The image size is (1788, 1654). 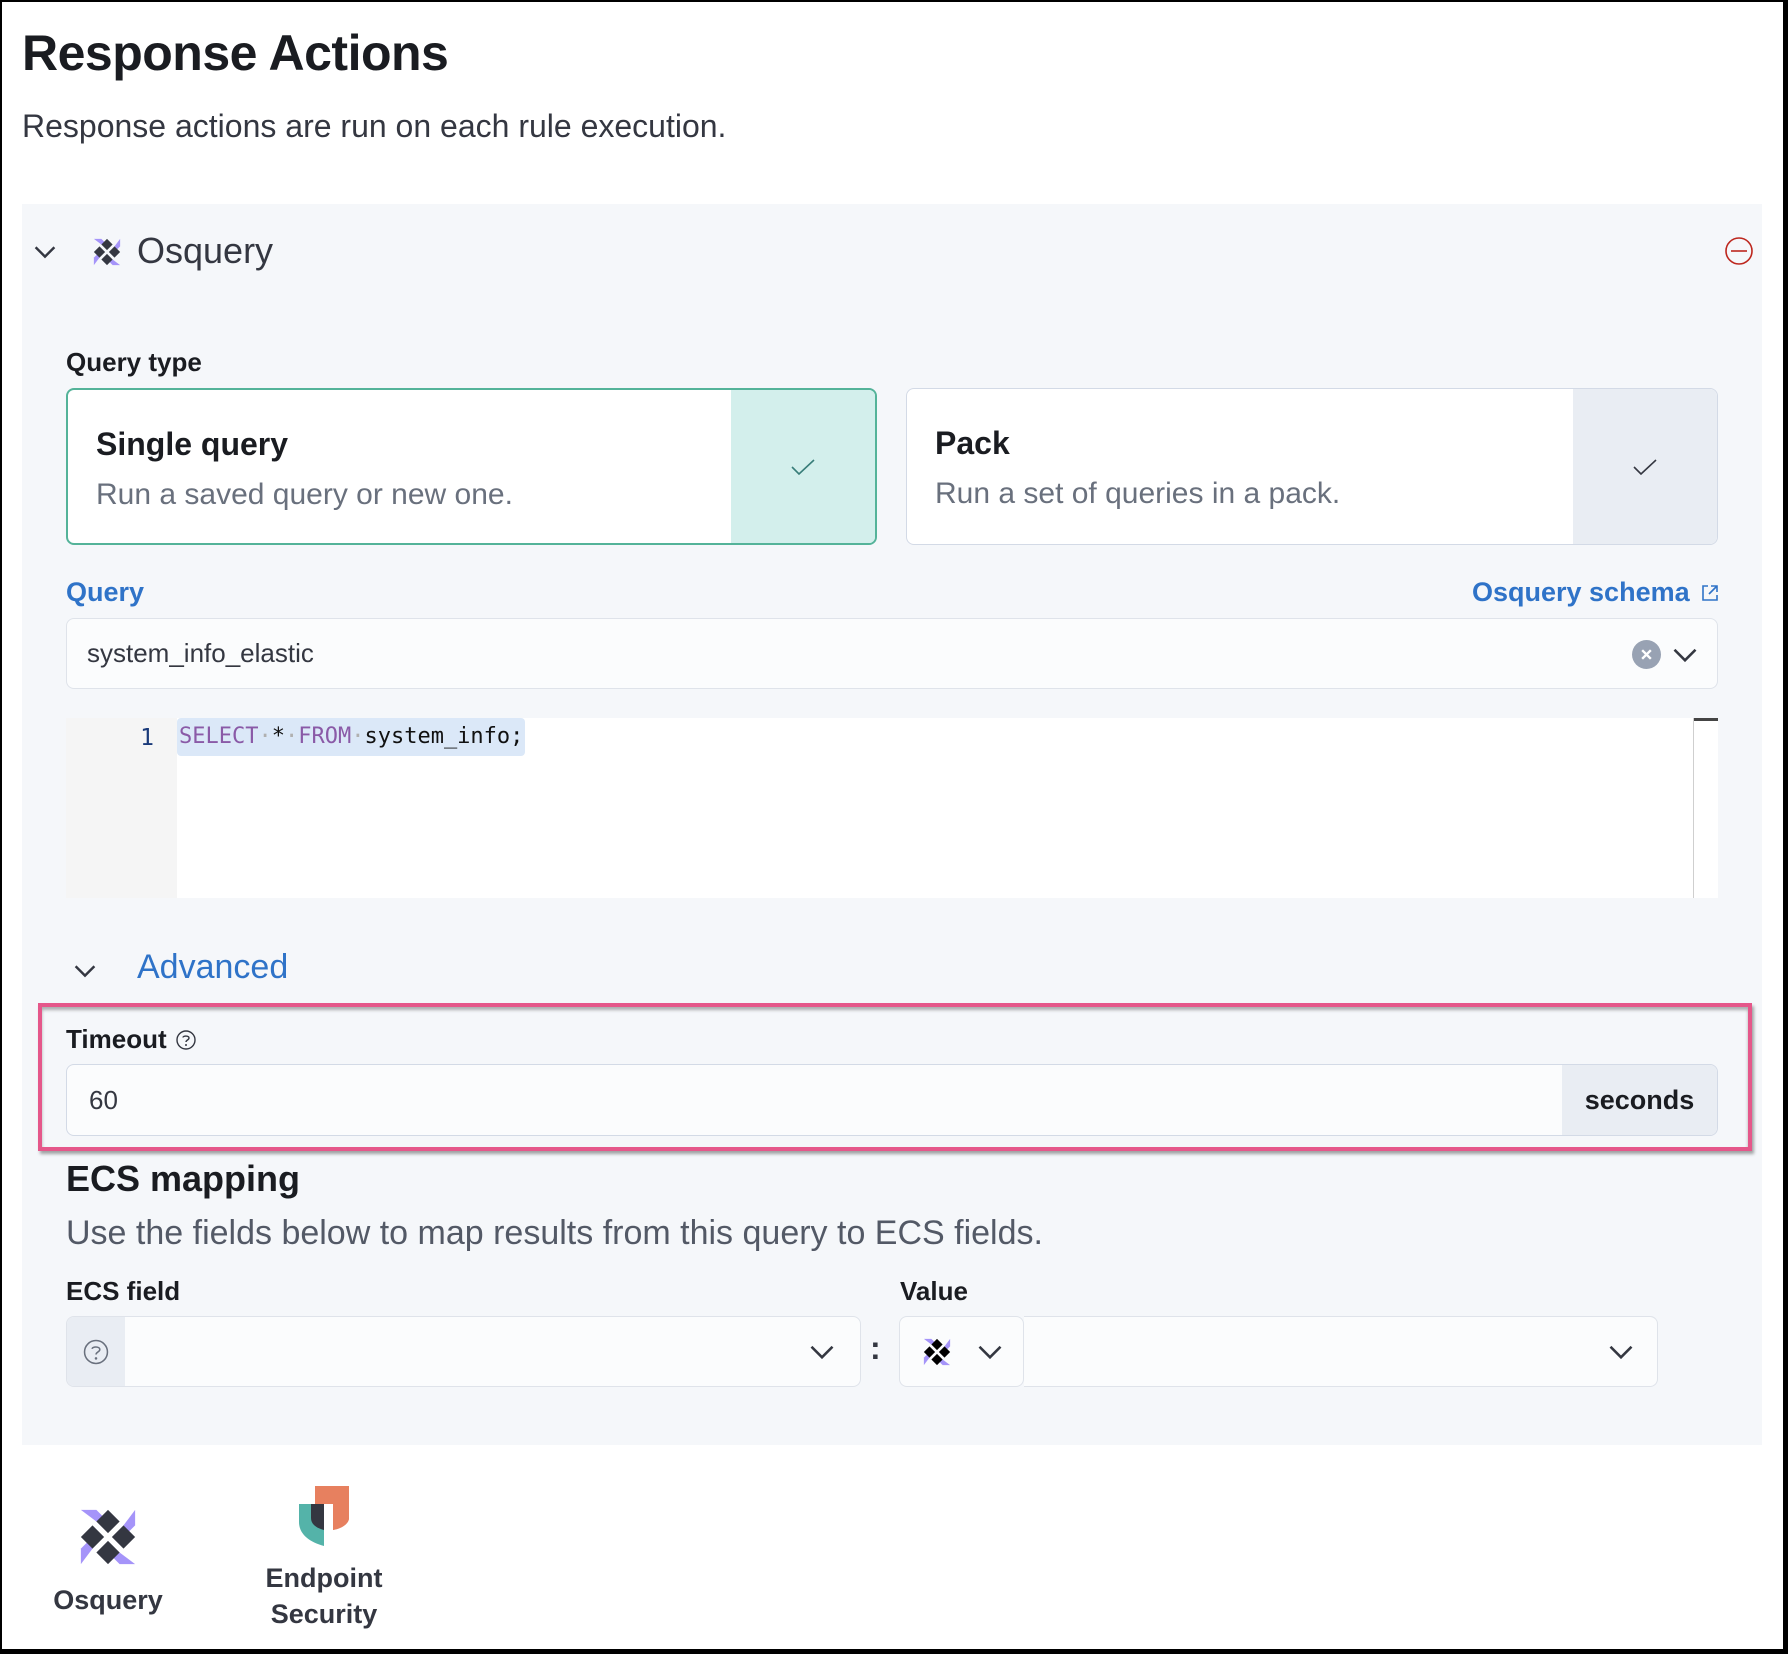 I want to click on advanced-chevron-icon, so click(x=85, y=970).